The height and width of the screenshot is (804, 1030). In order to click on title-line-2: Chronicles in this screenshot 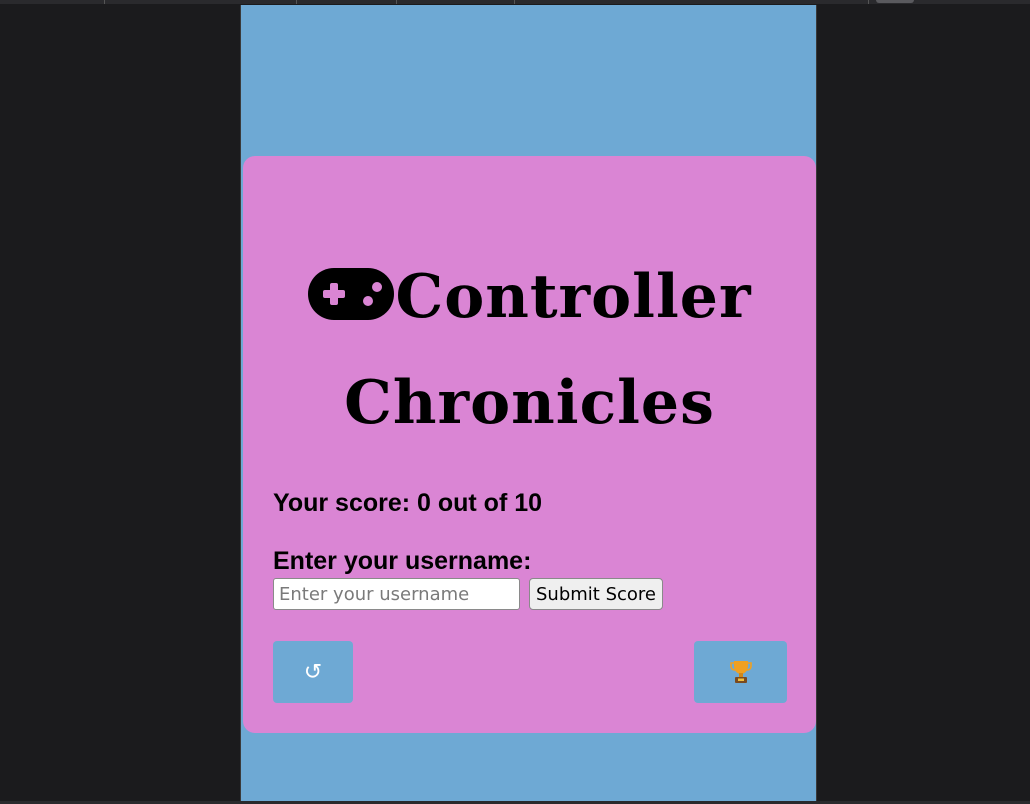, I will do `click(529, 403)`.